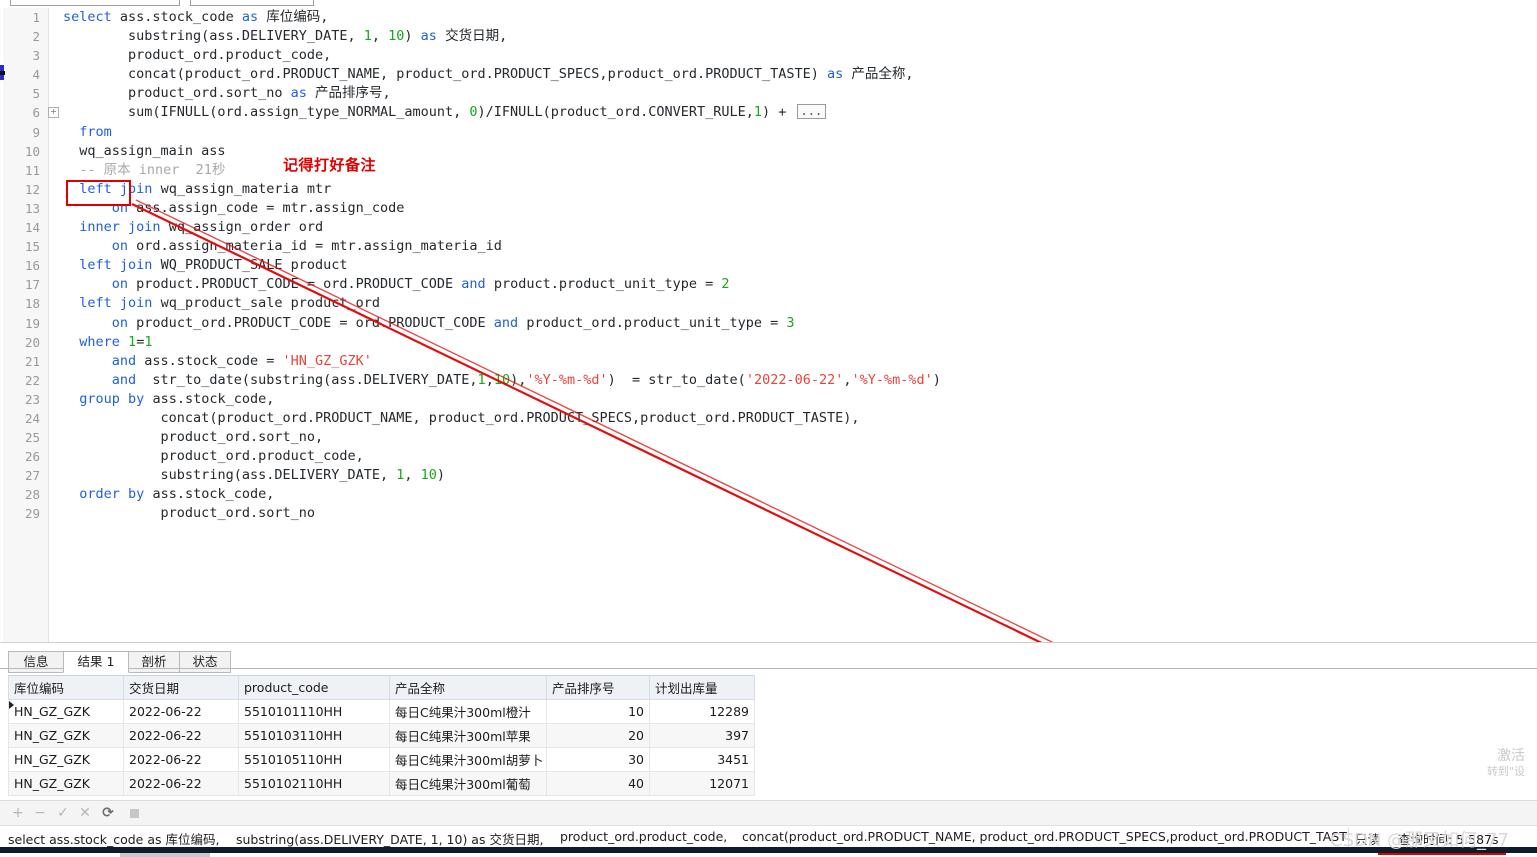 This screenshot has width=1537, height=857. I want to click on table-cell: 每日C纯果汁300ml苹果, so click(468, 735).